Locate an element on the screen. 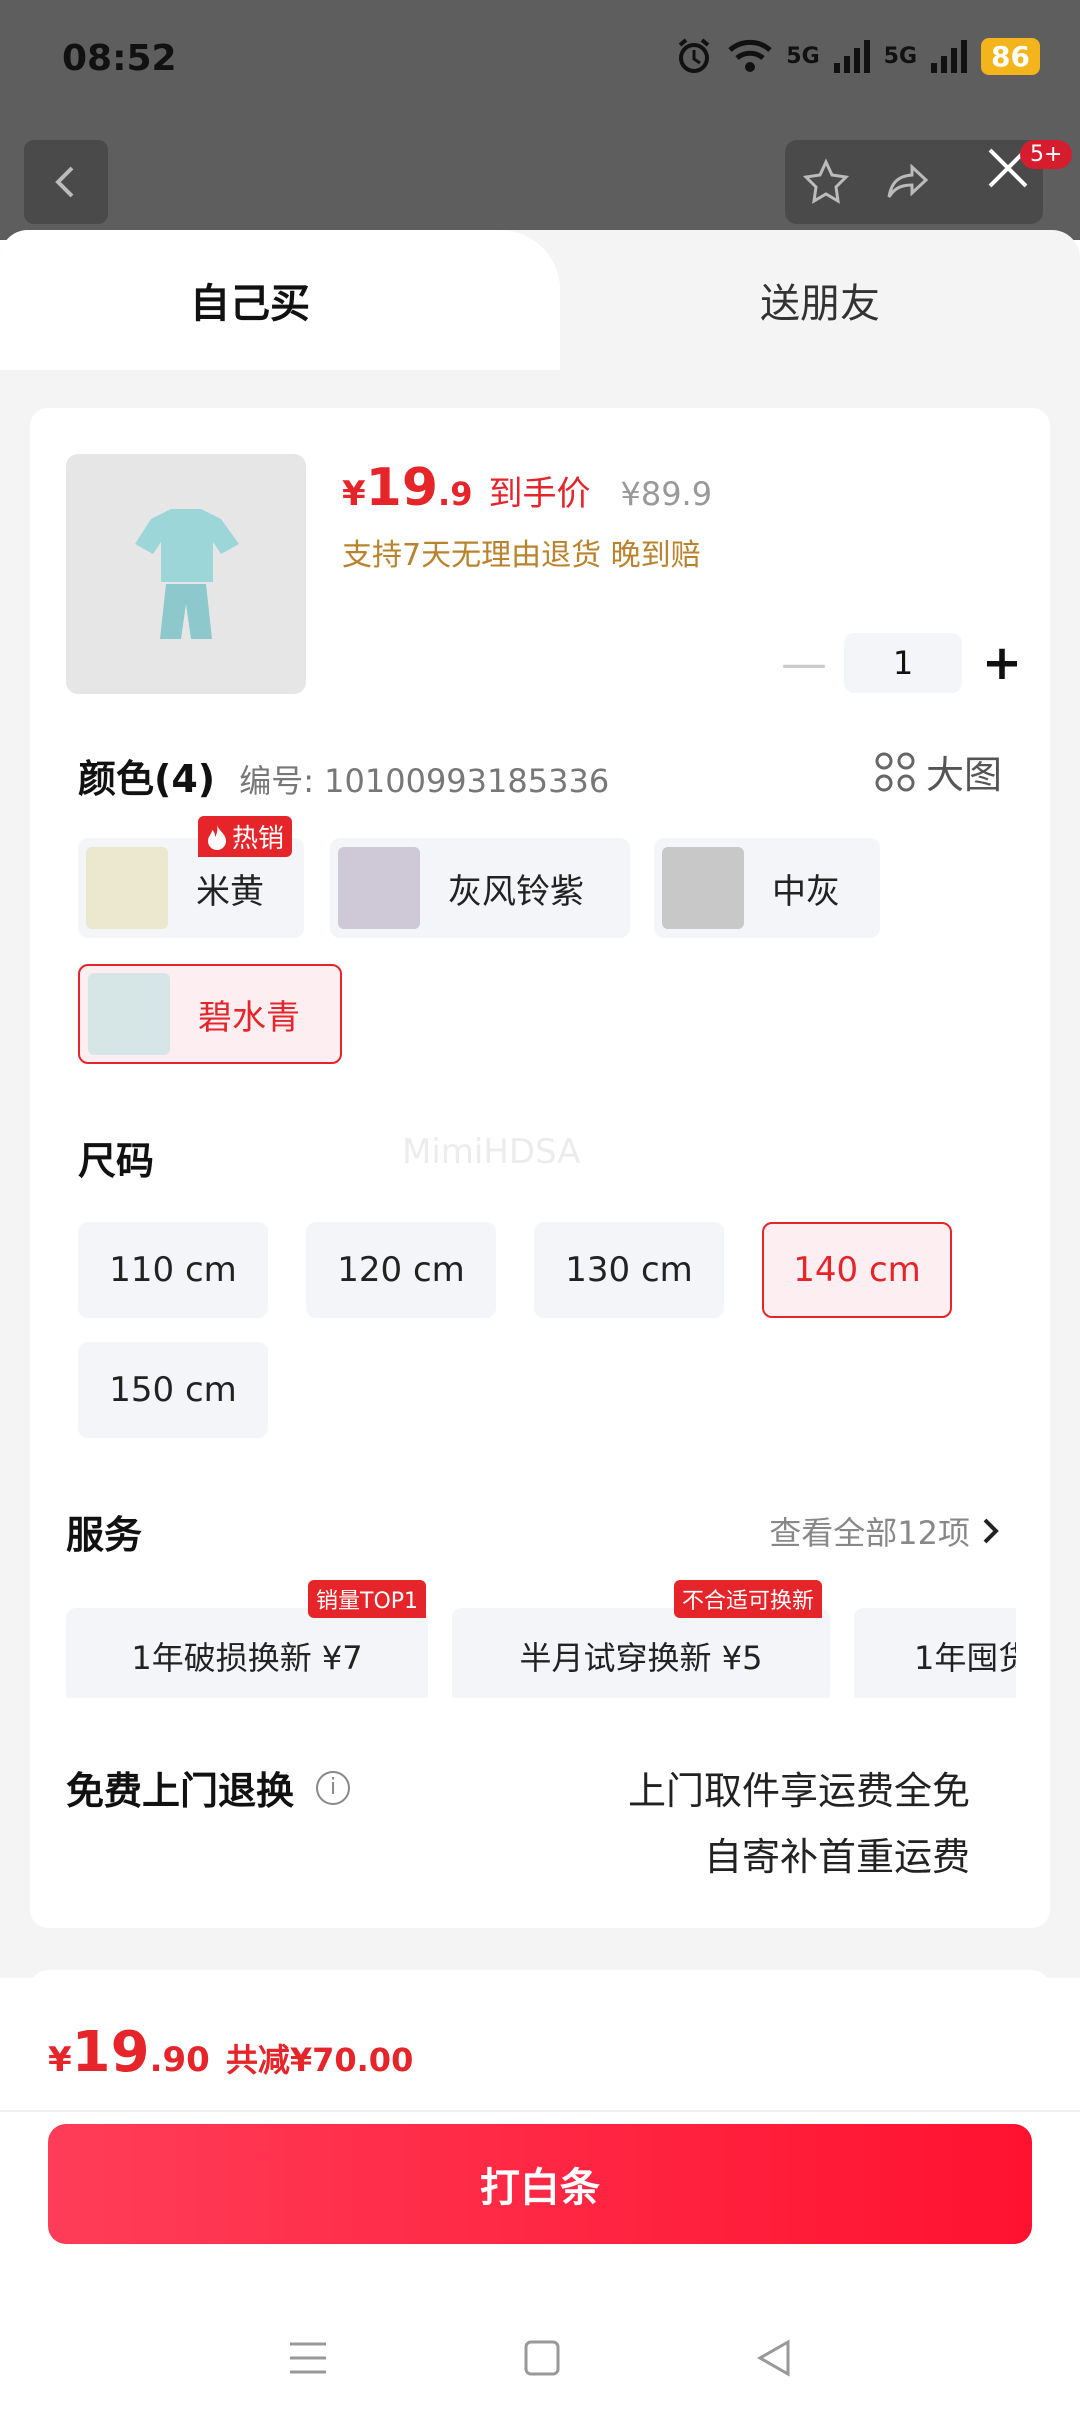 The image size is (1080, 2412). decrease-button: — is located at coordinates (804, 663).